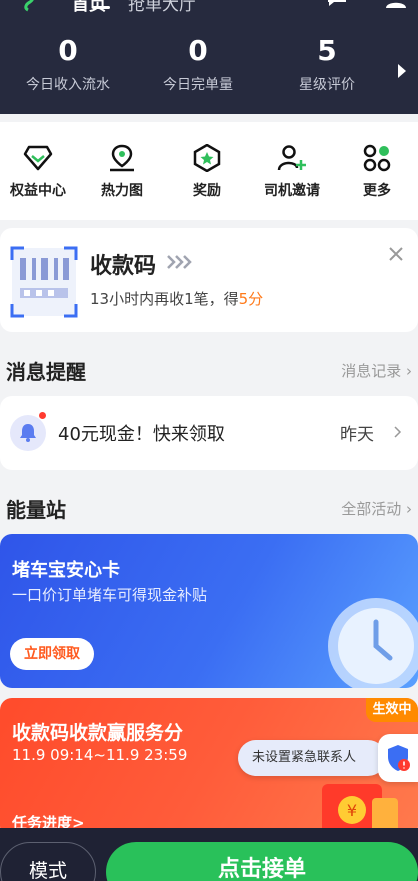  What do you see at coordinates (207, 158) in the screenshot?
I see `star-badge-icon` at bounding box center [207, 158].